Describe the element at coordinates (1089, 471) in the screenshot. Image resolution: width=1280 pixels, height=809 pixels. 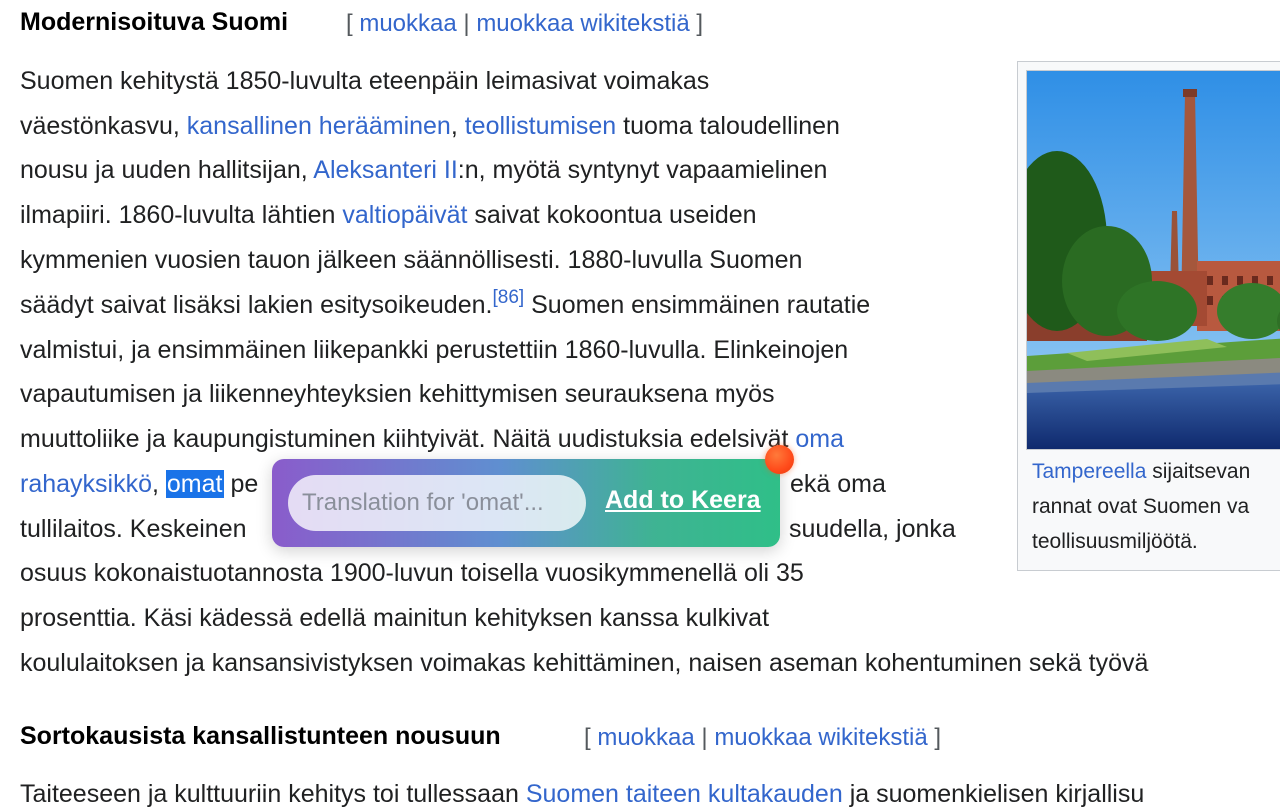
I see `link-tampereella: Tampereella` at that location.